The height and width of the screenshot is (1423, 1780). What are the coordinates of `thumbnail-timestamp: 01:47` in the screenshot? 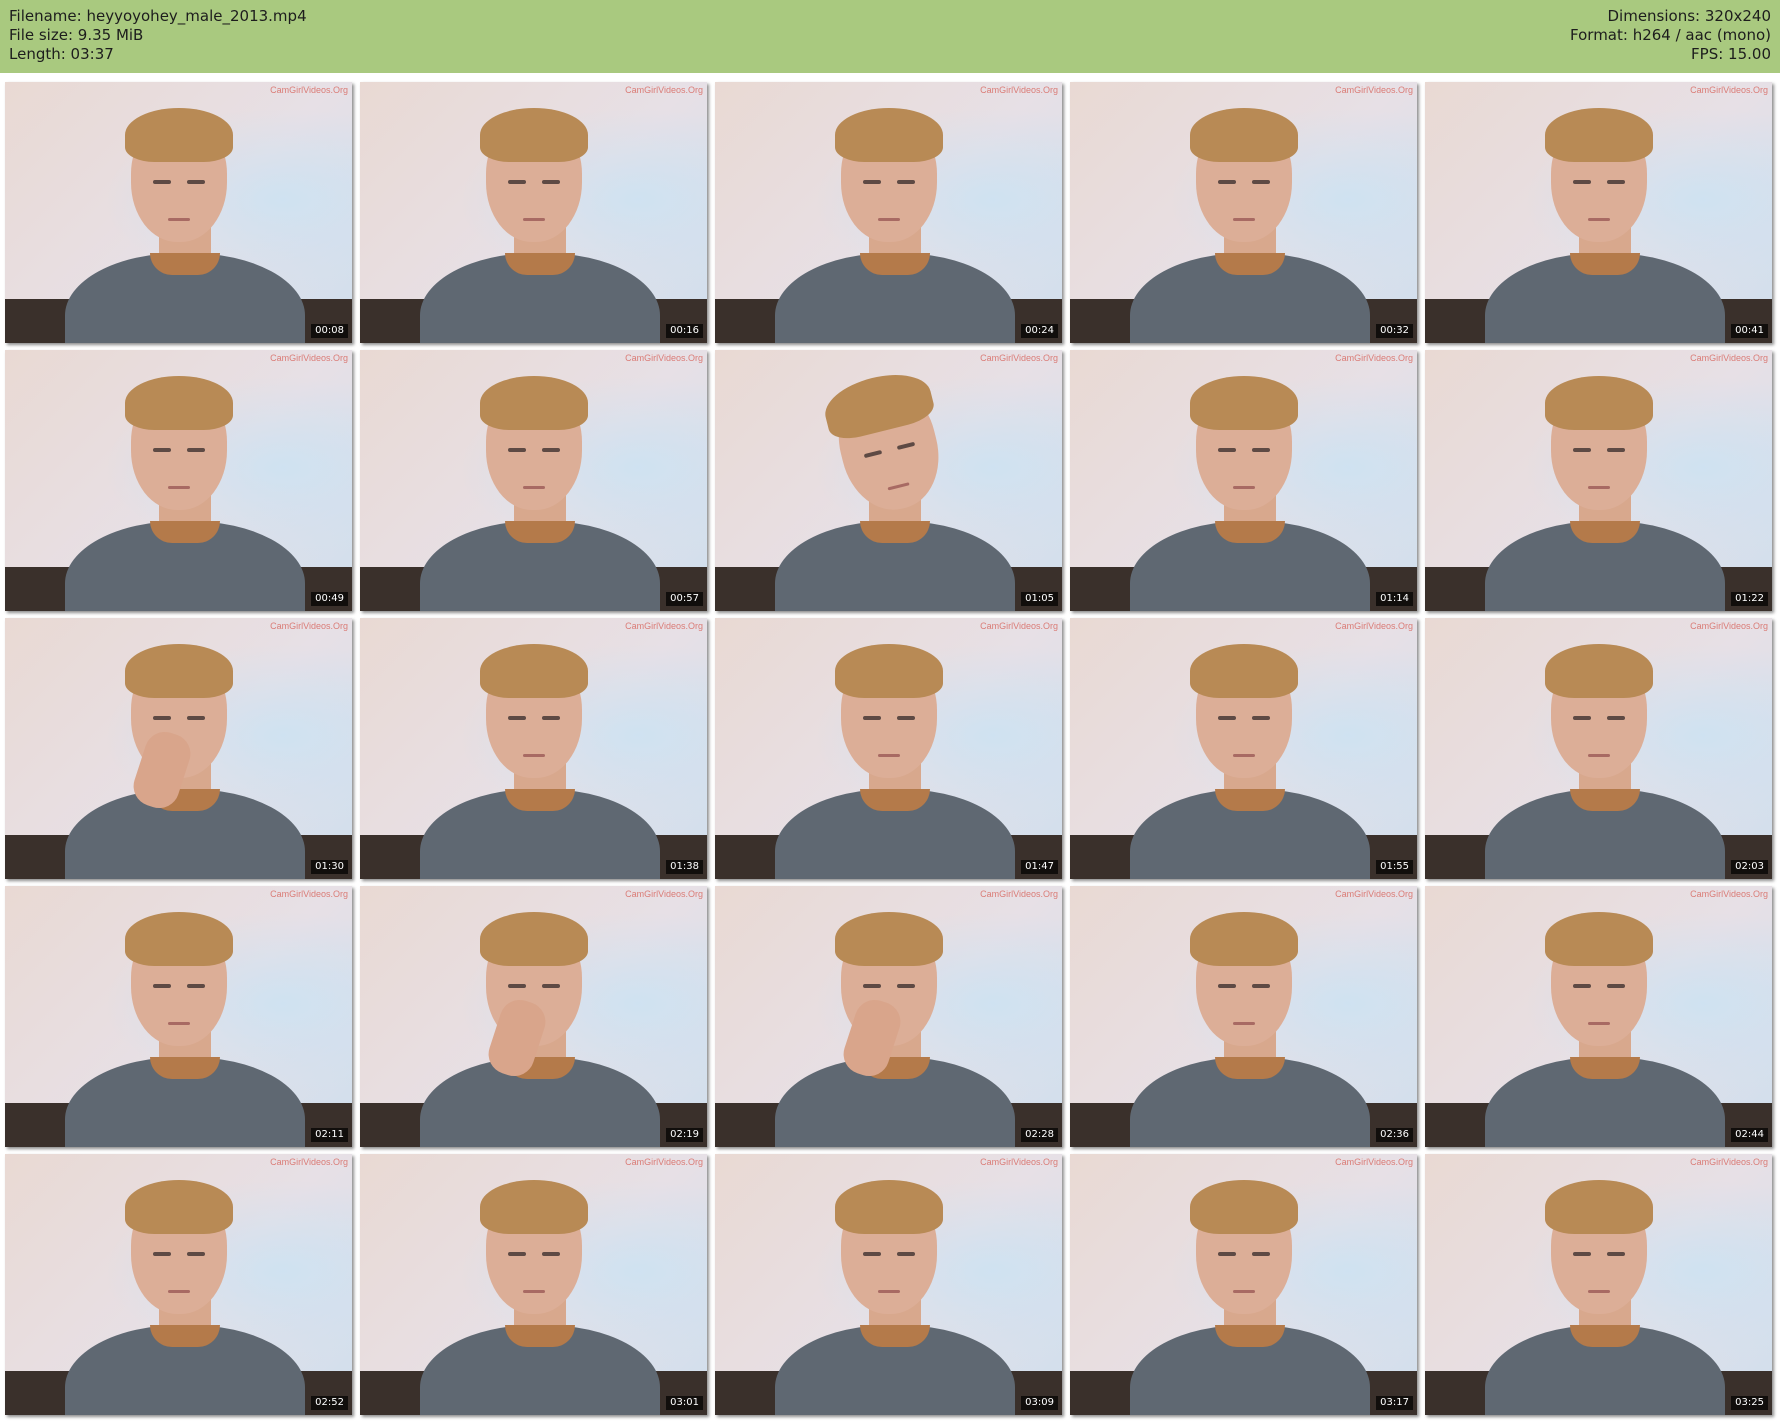 It's located at (1039, 867).